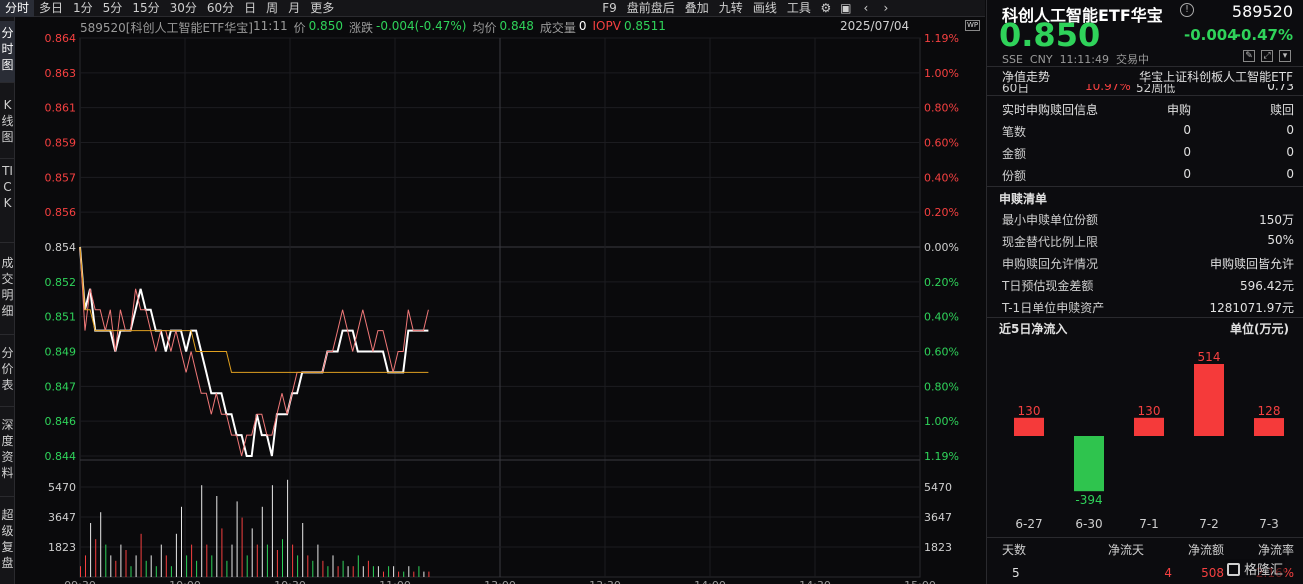 The height and width of the screenshot is (584, 1303). What do you see at coordinates (80, 581) in the screenshot?
I see `time-tick-label: 09:30` at bounding box center [80, 581].